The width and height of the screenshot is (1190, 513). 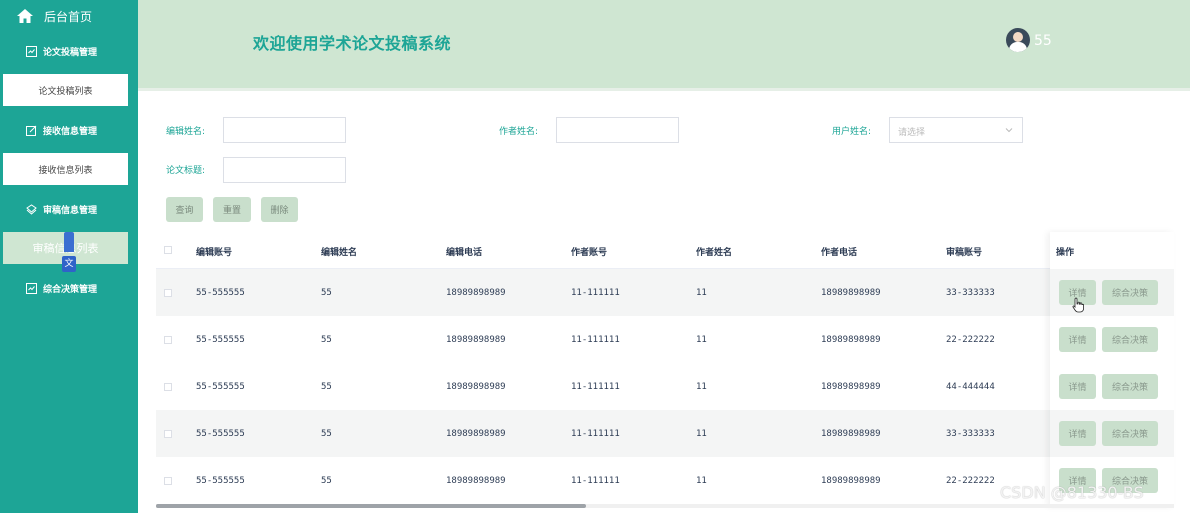 I want to click on sidebar-item-paper-list: 论文投稿列表, so click(x=65, y=90).